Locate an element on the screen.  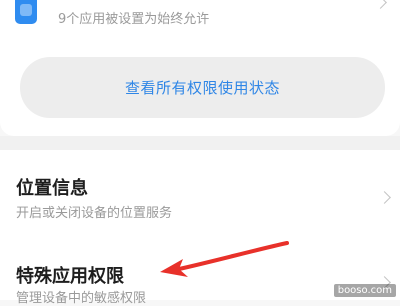
app-icon is located at coordinates (26, 12).